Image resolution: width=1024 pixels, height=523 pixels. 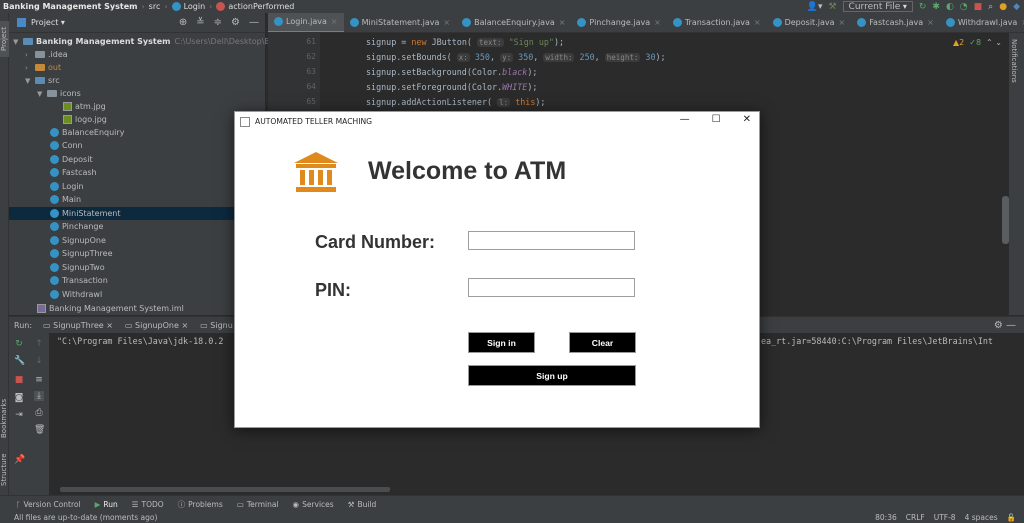 I want to click on tab-pinchange-java: Pinchange.java ×, so click(x=618, y=22).